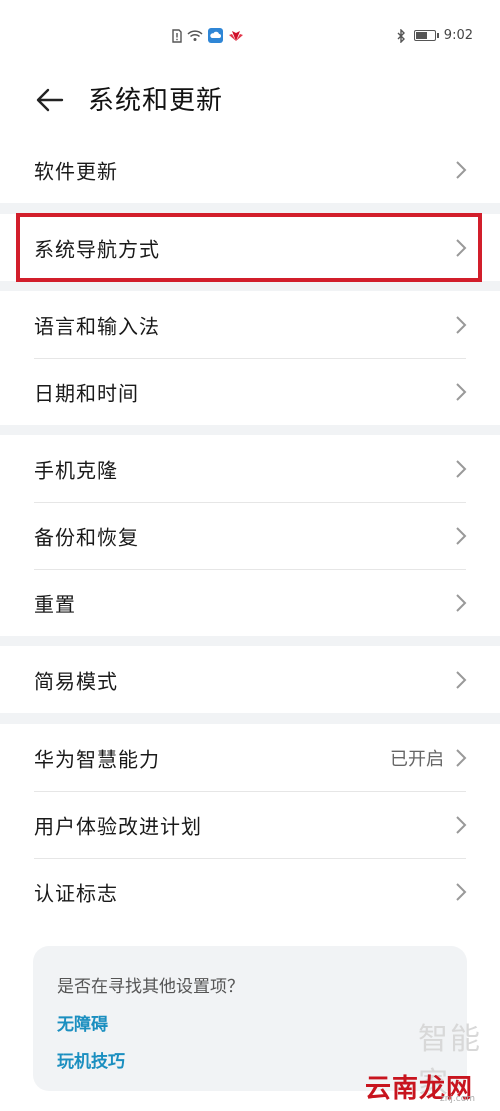  Describe the element at coordinates (82, 1022) in the screenshot. I see `suggestion-link-accessibility: 无障碍` at that location.